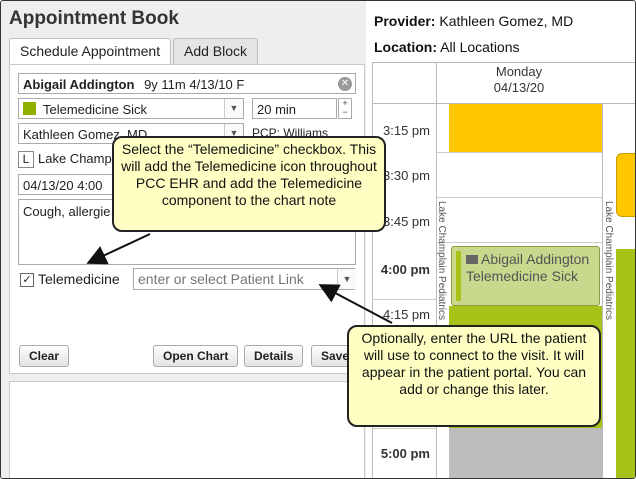  What do you see at coordinates (519, 87) in the screenshot?
I see `day-date: 04/13/20` at bounding box center [519, 87].